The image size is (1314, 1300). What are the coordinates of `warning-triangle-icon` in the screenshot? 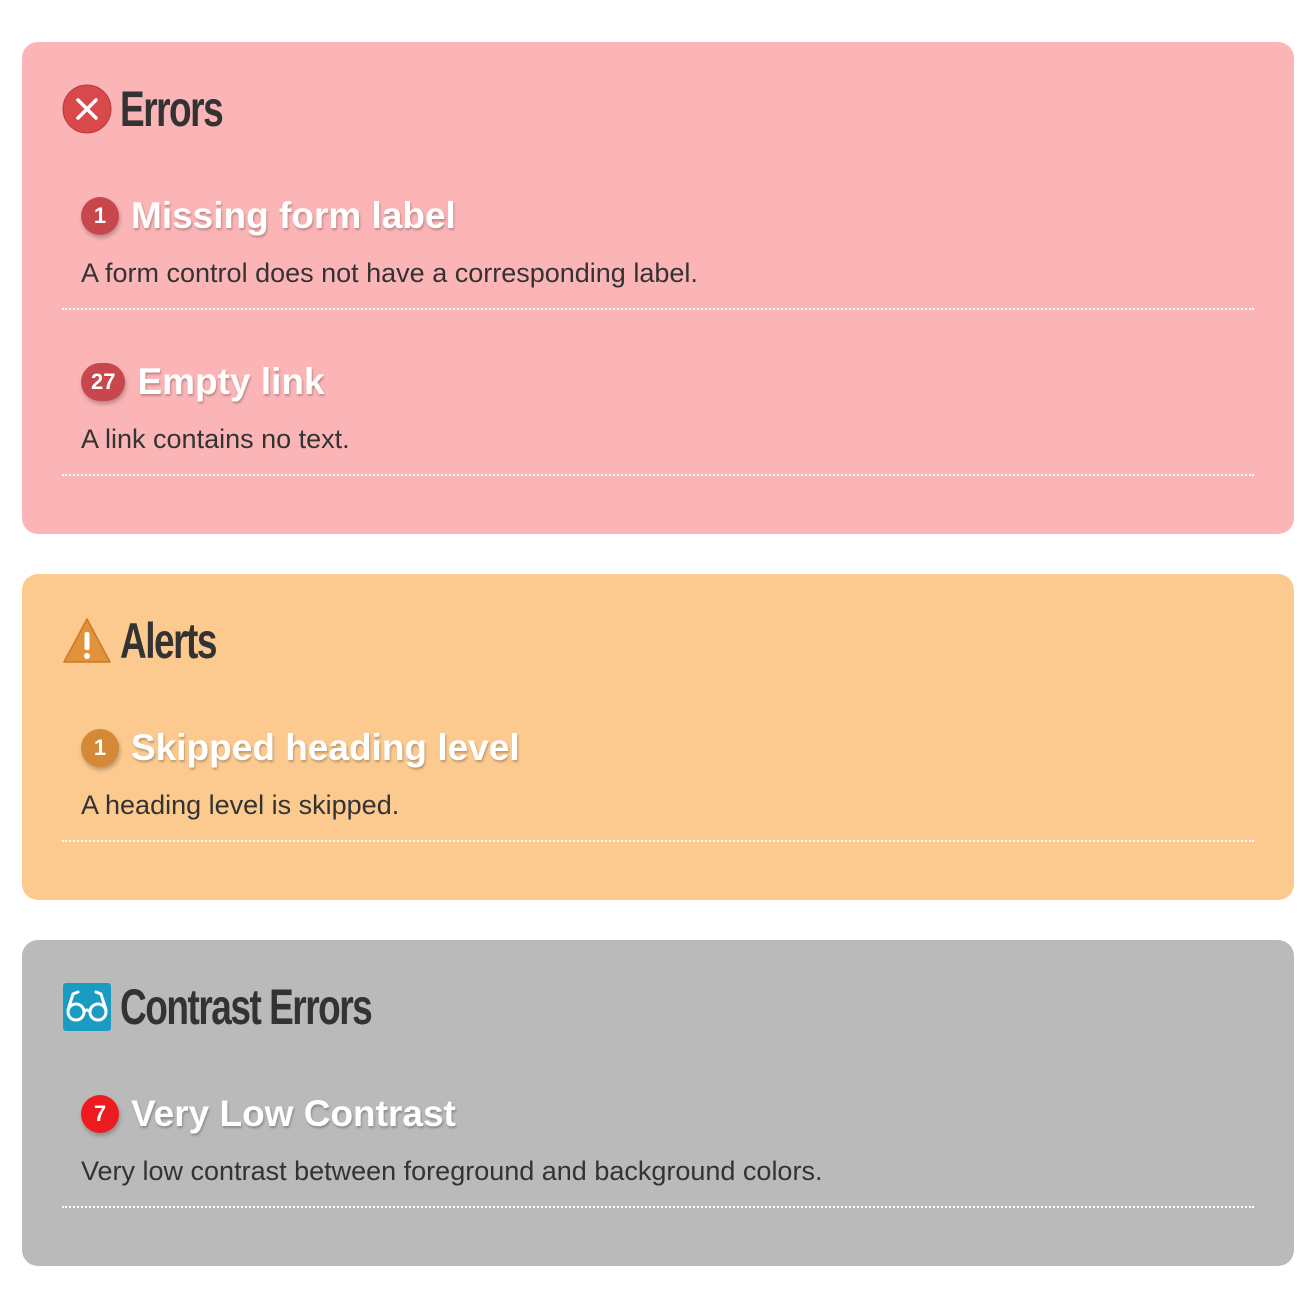 It's located at (87, 640).